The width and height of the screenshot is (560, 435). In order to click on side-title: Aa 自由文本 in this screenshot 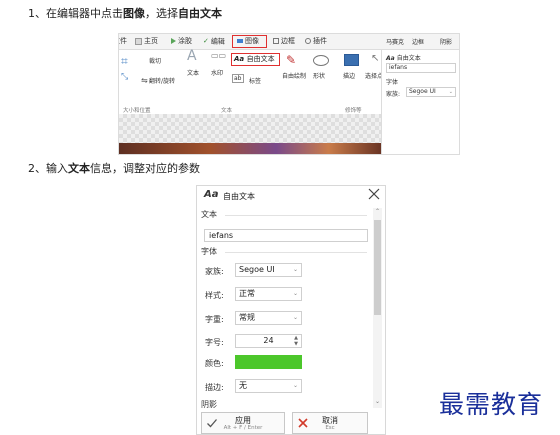, I will do `click(403, 57)`.